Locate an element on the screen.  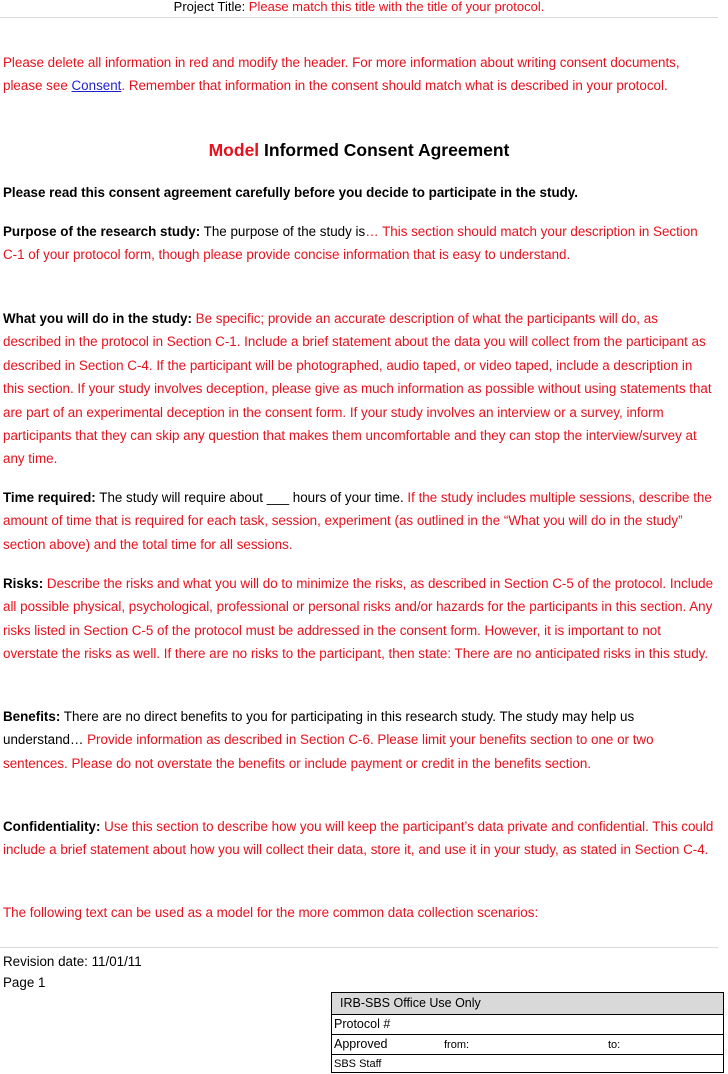
title-model: Model is located at coordinates (234, 150).